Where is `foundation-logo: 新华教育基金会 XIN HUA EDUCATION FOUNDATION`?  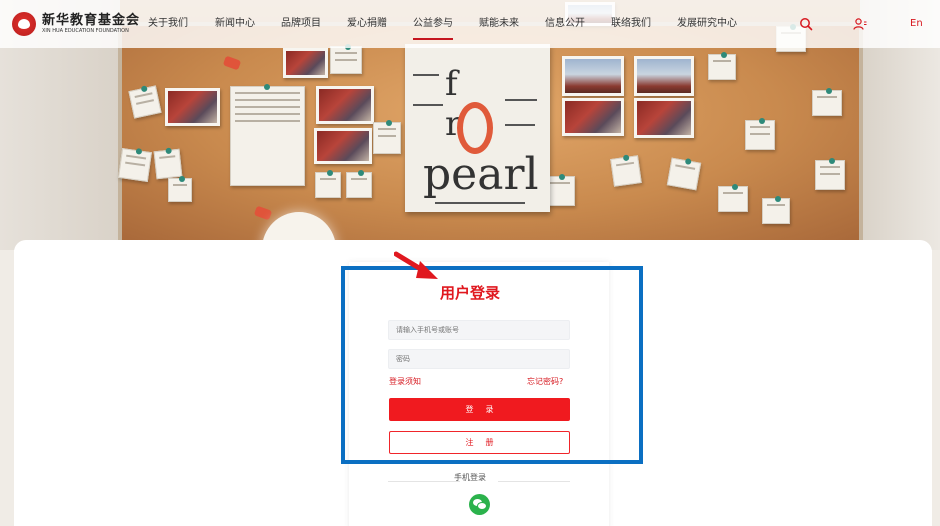
foundation-logo: 新华教育基金会 XIN HUA EDUCATION FOUNDATION is located at coordinates (76, 24).